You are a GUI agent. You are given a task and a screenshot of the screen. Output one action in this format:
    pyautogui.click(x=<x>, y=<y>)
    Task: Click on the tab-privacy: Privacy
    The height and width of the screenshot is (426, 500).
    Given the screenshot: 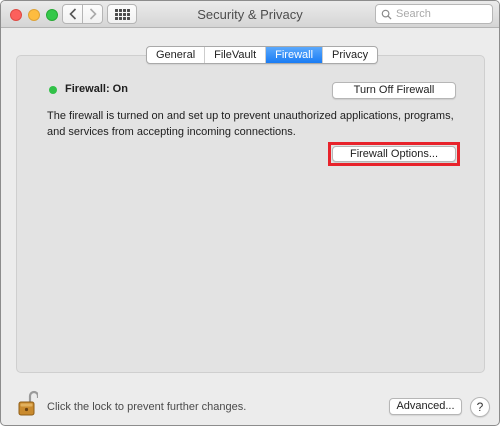 What is the action you would take?
    pyautogui.click(x=350, y=55)
    